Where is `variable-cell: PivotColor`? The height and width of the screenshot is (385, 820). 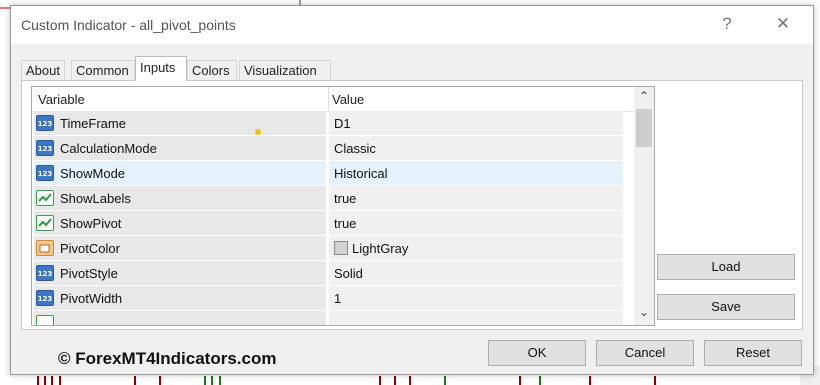
variable-cell: PivotColor is located at coordinates (180, 248).